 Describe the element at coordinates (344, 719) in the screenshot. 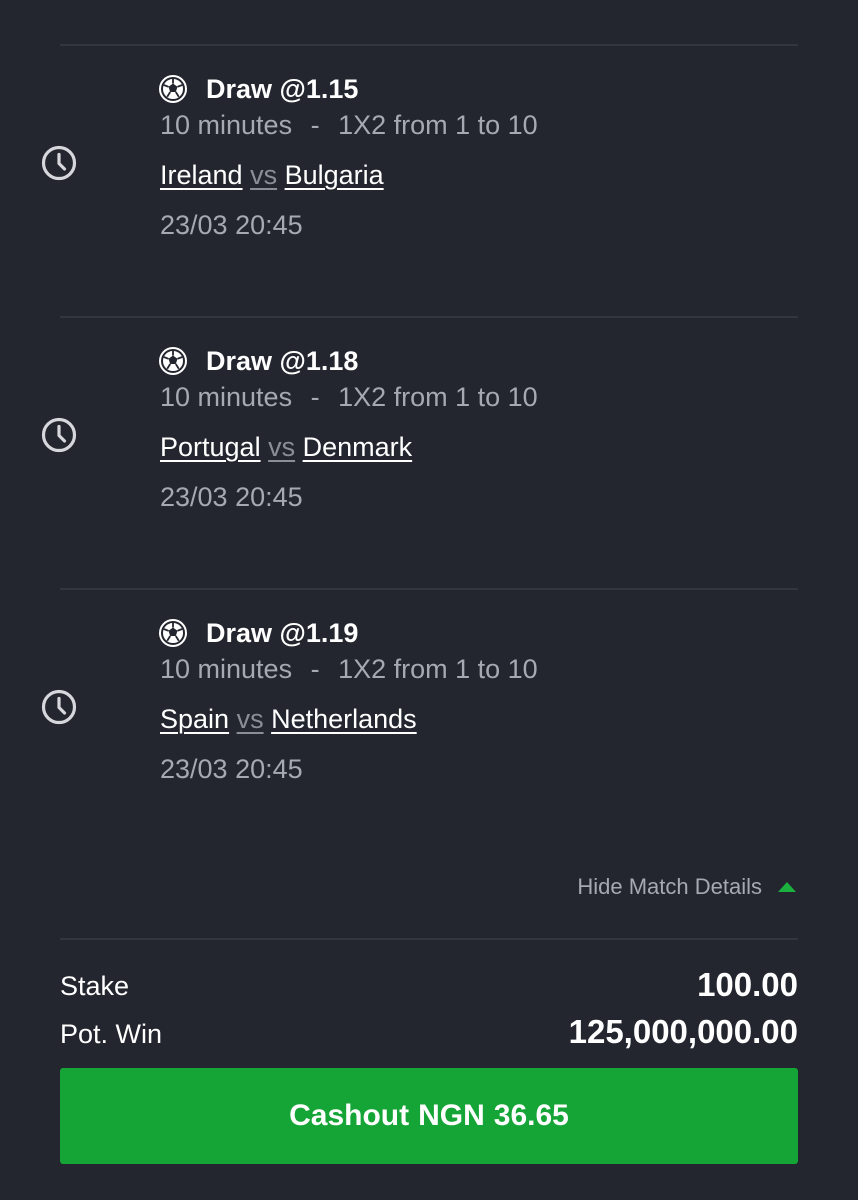

I see `away-team: Netherlands` at that location.